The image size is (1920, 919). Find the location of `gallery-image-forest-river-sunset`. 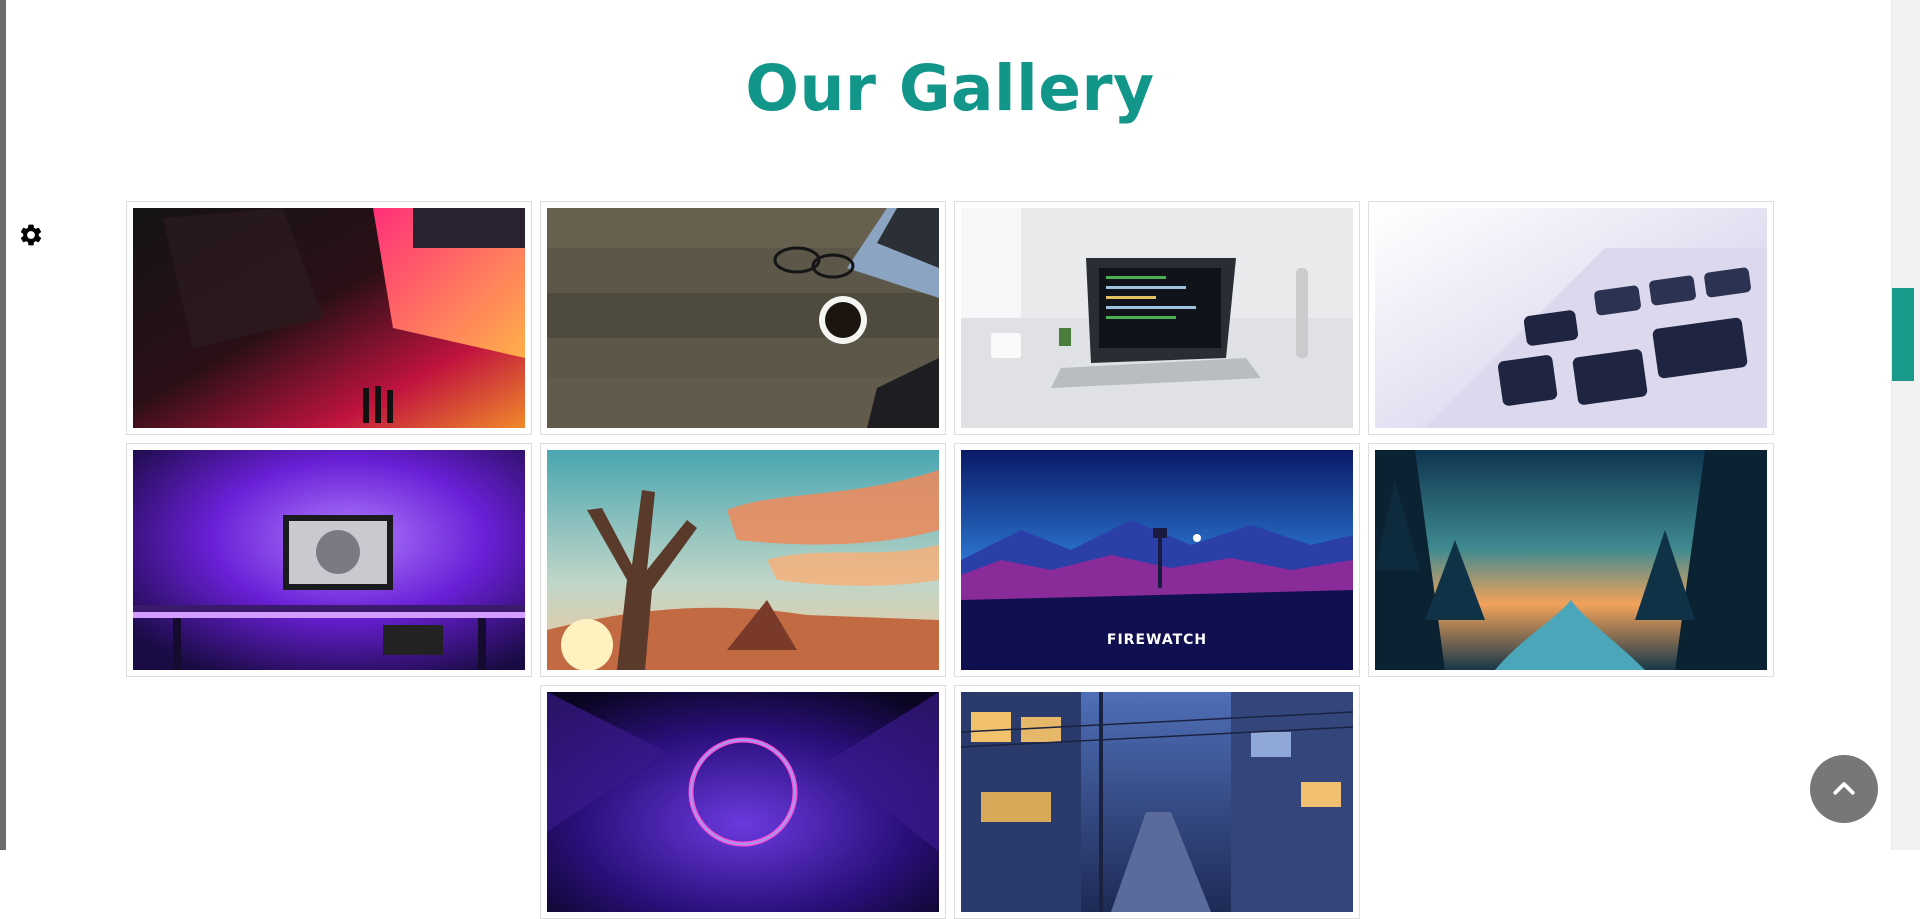

gallery-image-forest-river-sunset is located at coordinates (1571, 560).